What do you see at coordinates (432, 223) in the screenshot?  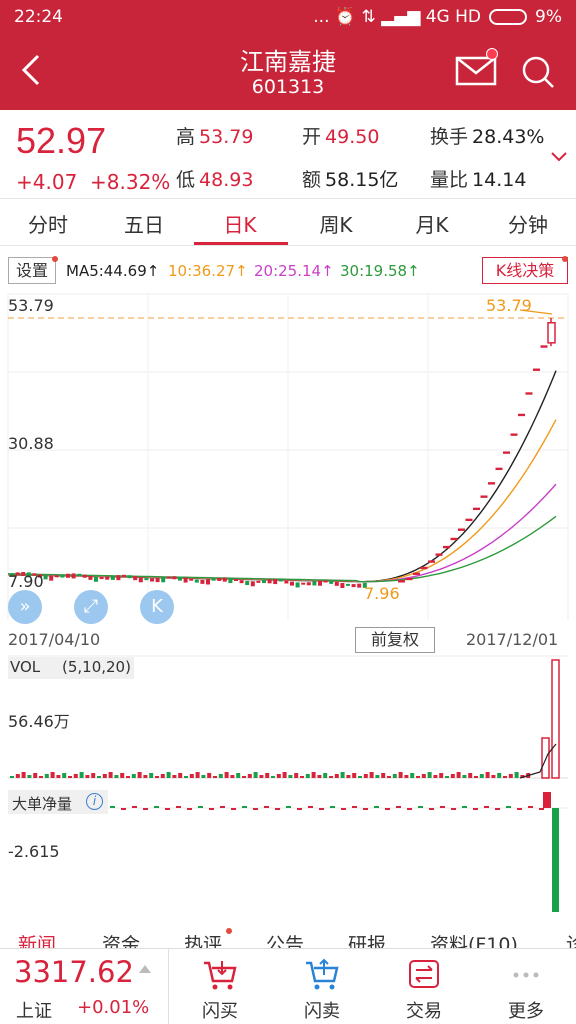 I see `tab-monthly-k: 月K` at bounding box center [432, 223].